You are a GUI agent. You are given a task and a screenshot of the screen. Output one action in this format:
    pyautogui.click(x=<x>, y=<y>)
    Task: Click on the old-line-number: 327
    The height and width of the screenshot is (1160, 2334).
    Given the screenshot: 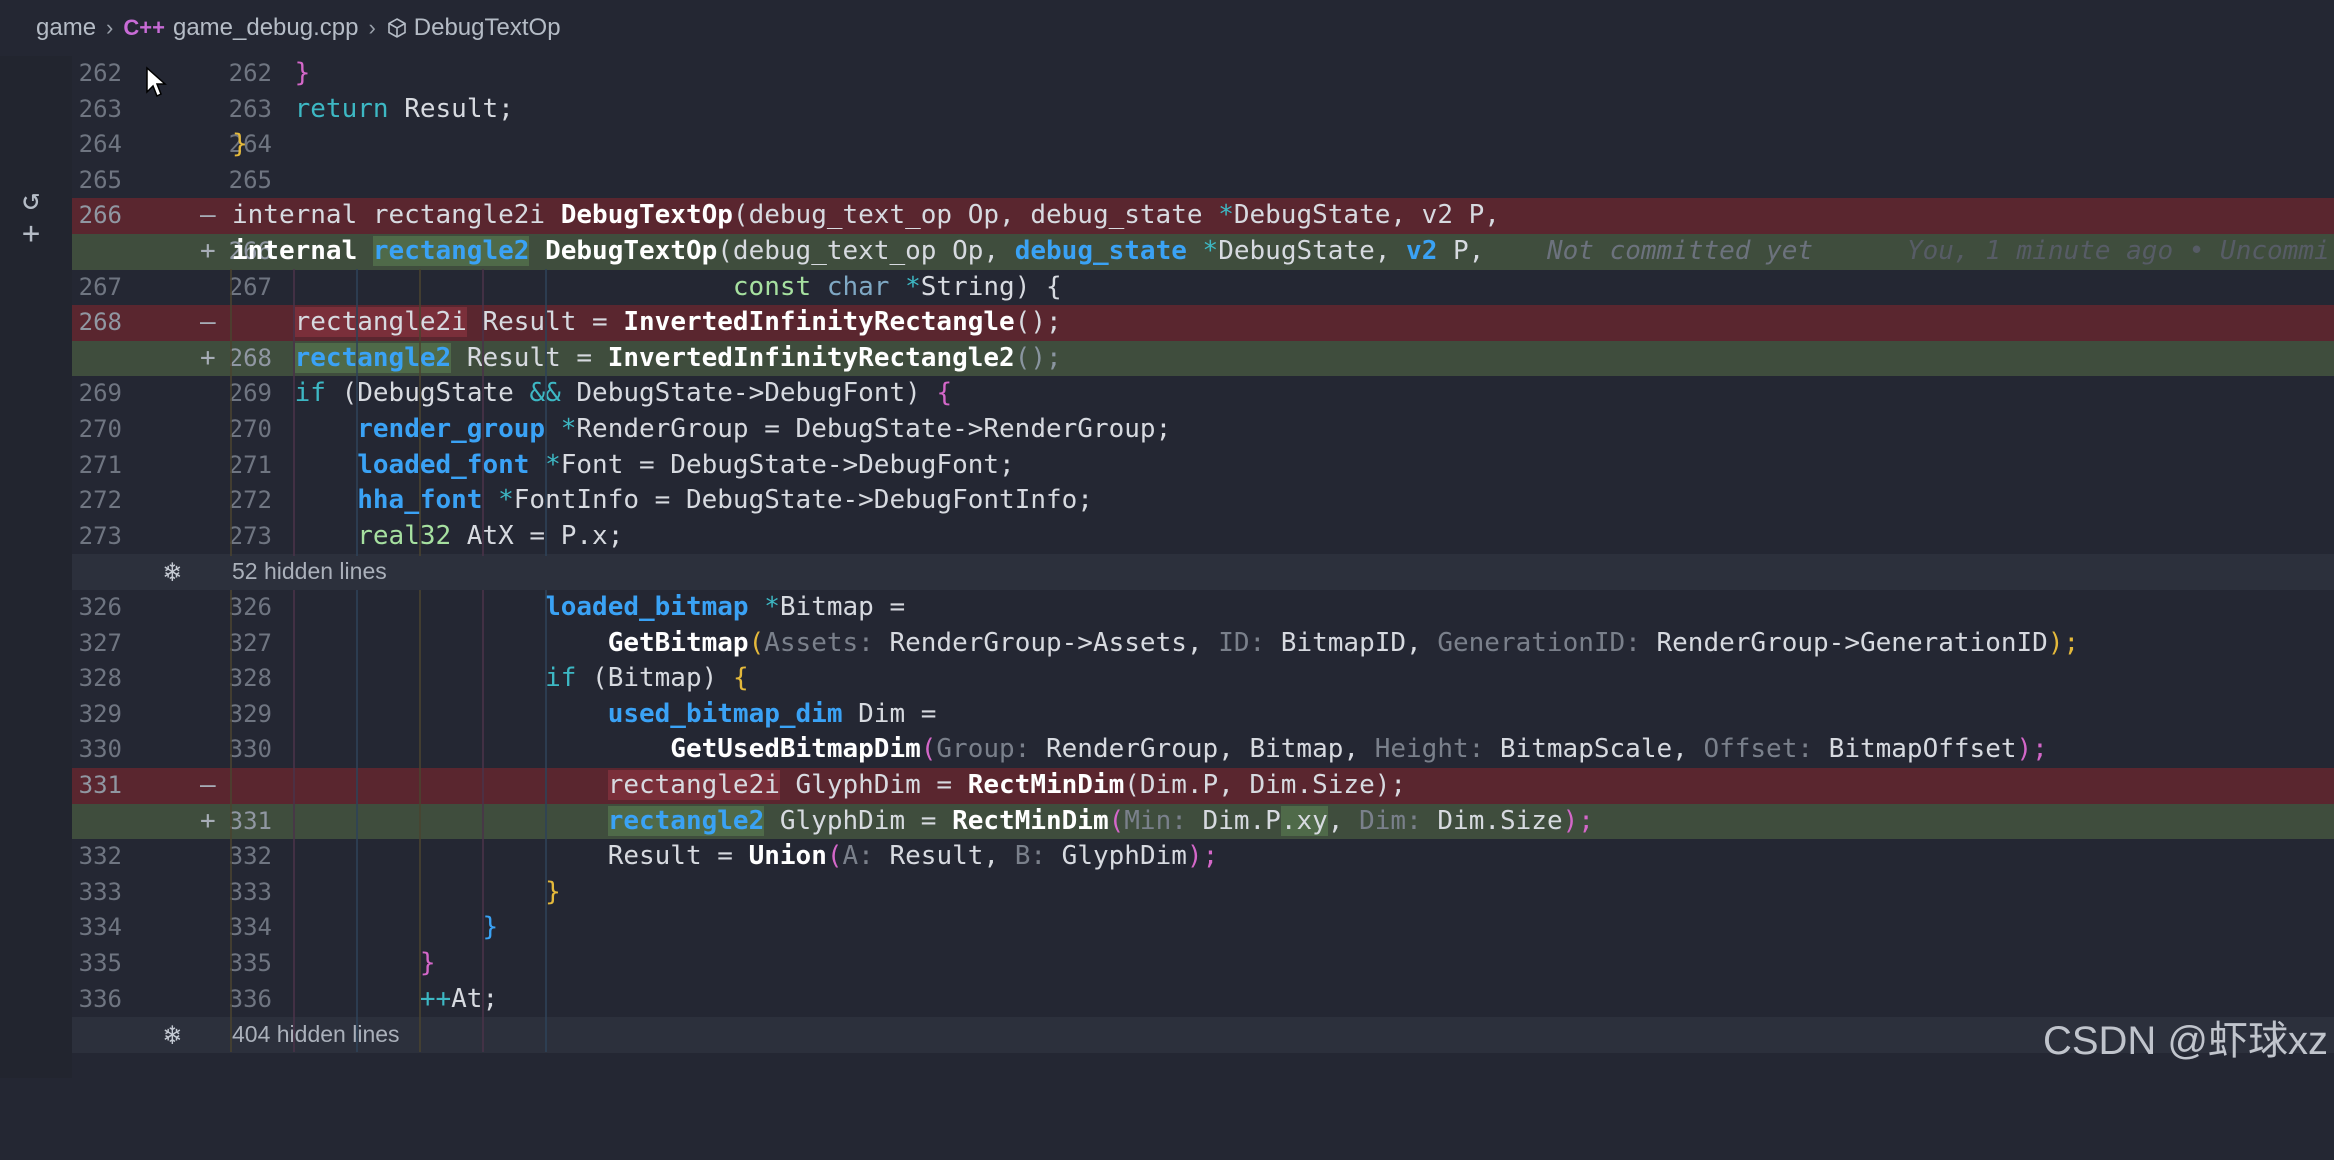 What is the action you would take?
    pyautogui.click(x=100, y=642)
    